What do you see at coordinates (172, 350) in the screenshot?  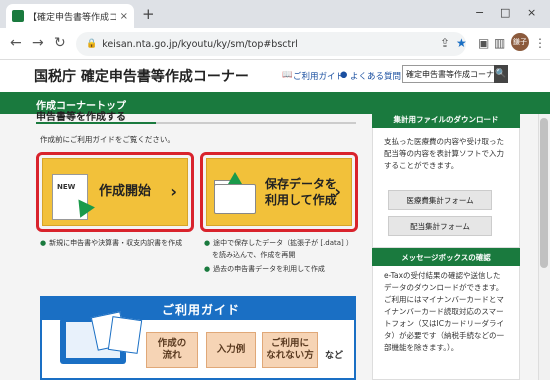 I see `guide-flow-button: 作成の 流れ` at bounding box center [172, 350].